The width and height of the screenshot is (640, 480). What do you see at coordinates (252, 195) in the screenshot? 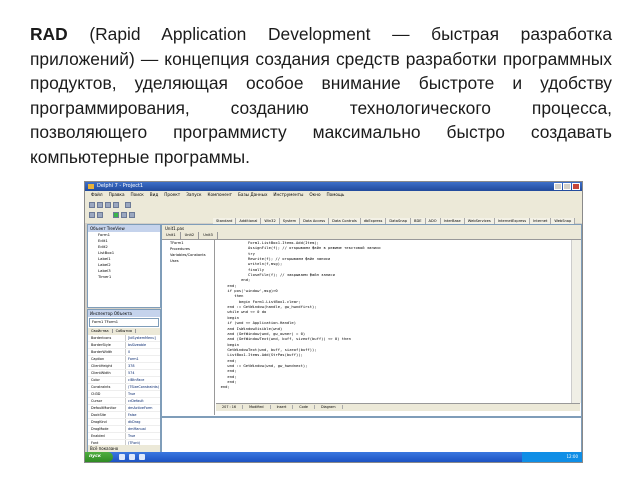
I see `menu-item: Базы Данных` at bounding box center [252, 195].